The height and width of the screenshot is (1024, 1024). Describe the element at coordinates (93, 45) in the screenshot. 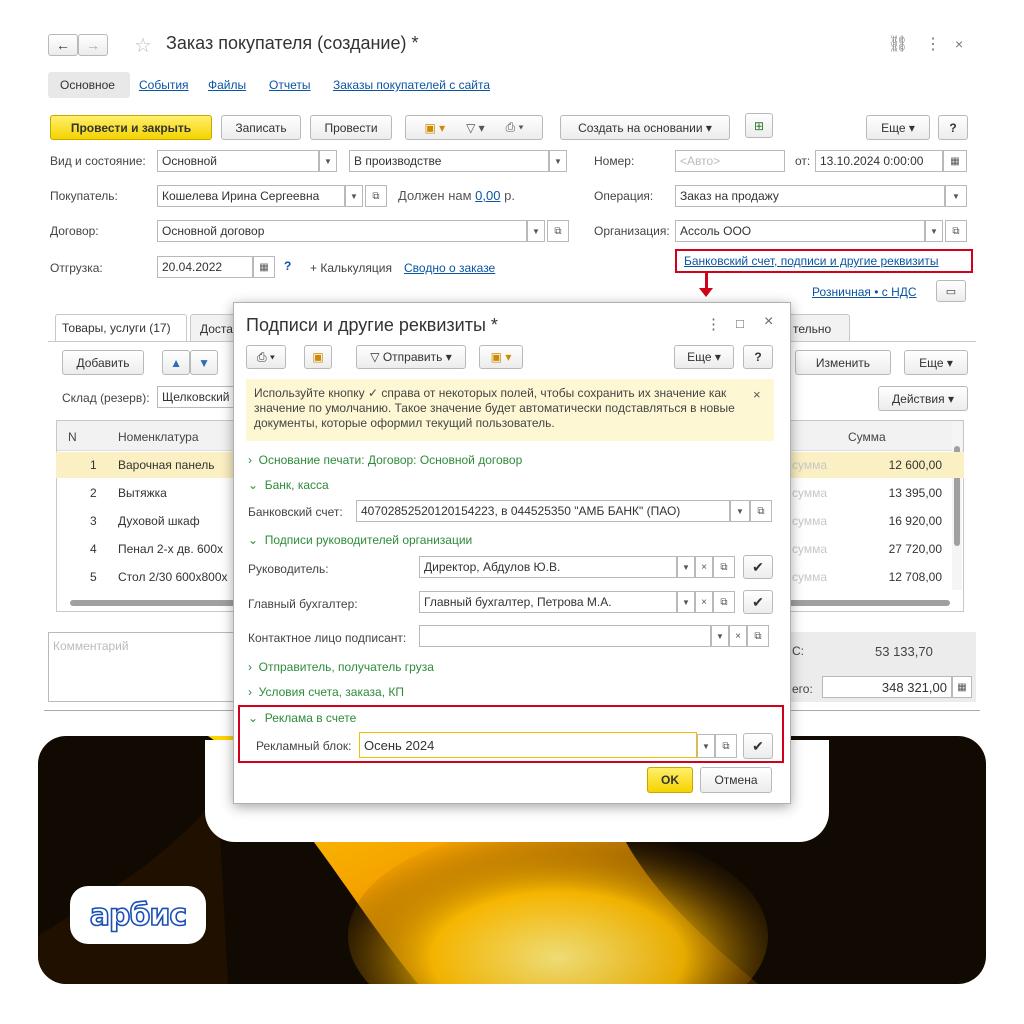

I see `forward-button: →` at that location.